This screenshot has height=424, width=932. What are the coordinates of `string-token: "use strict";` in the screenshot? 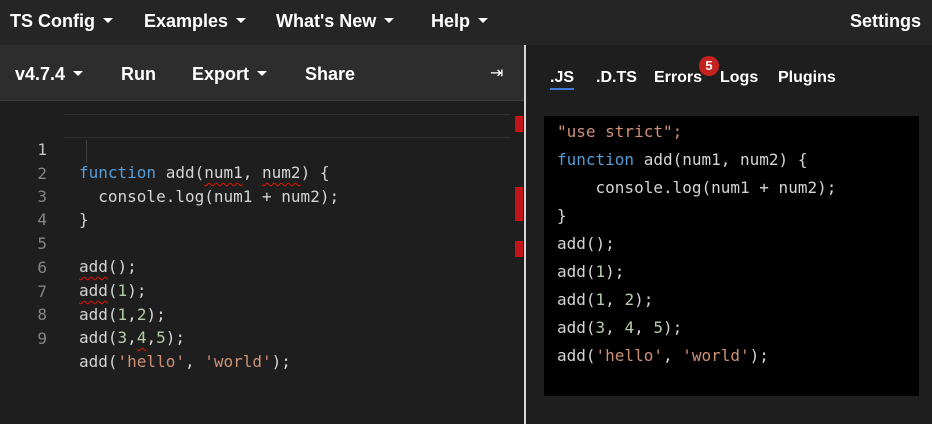 It's located at (620, 131).